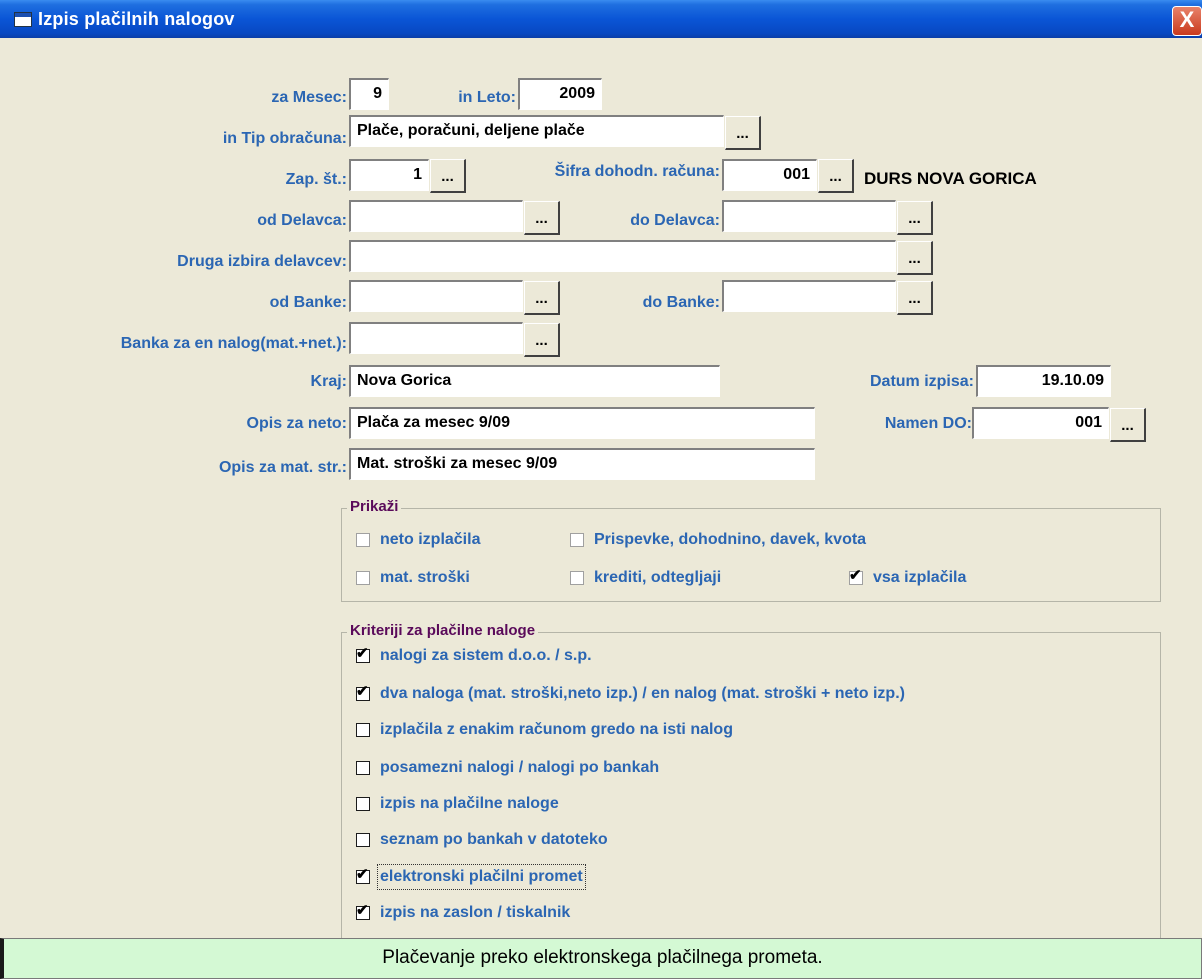 This screenshot has width=1202, height=979. I want to click on od-delavca-label: od Delavca:, so click(302, 220).